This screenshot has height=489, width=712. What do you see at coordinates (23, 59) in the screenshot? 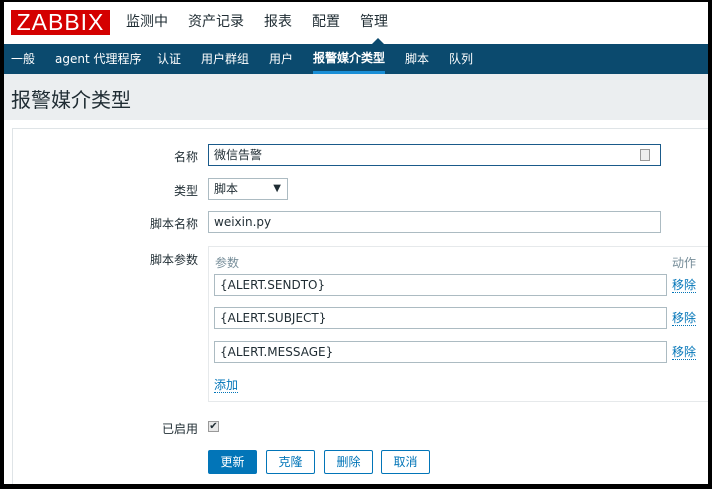
I see `tab-general: 一般` at bounding box center [23, 59].